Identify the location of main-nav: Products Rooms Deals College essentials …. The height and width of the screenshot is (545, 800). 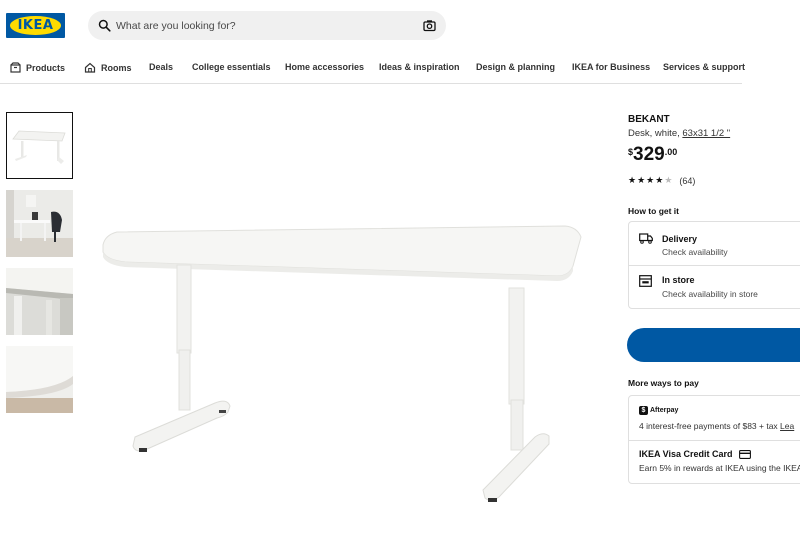
(372, 69).